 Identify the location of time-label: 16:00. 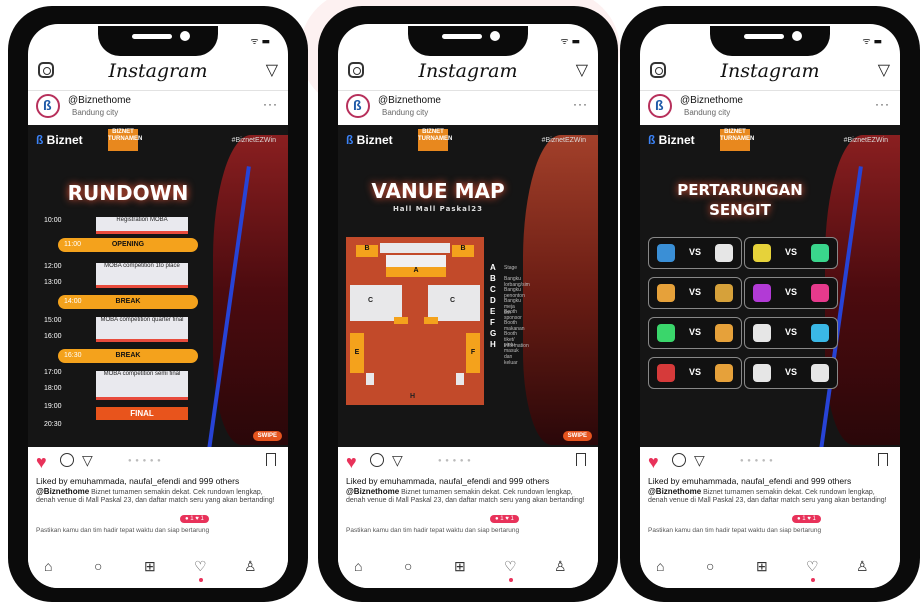
(53, 336).